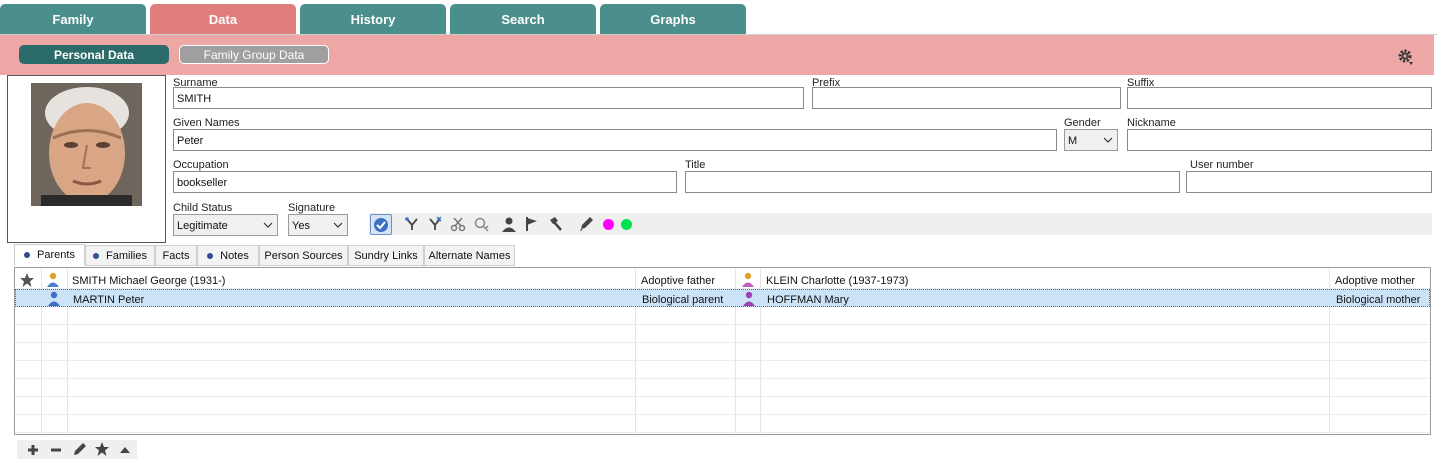 The image size is (1437, 471). What do you see at coordinates (678, 281) in the screenshot?
I see `father-relation: Adoptive father` at bounding box center [678, 281].